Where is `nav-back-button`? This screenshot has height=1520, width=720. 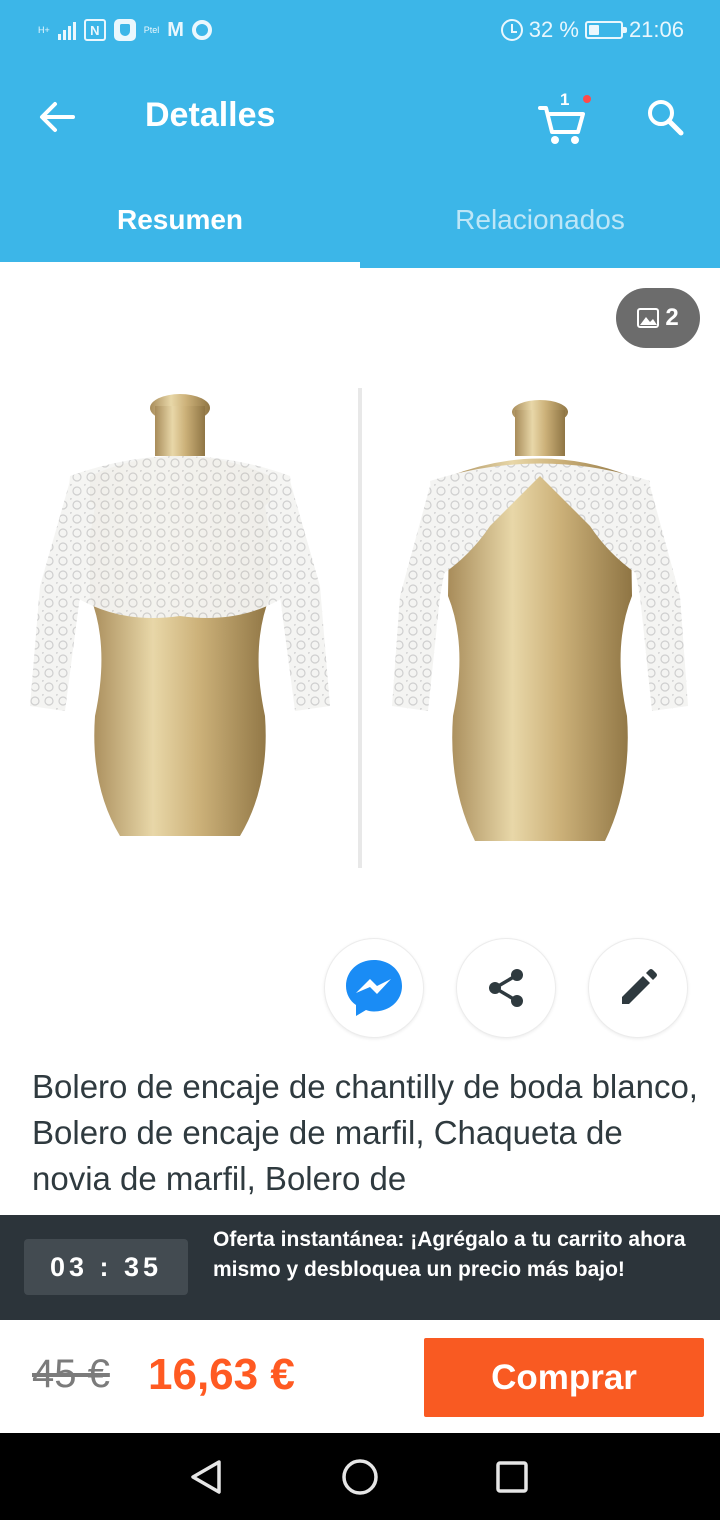 nav-back-button is located at coordinates (206, 1477).